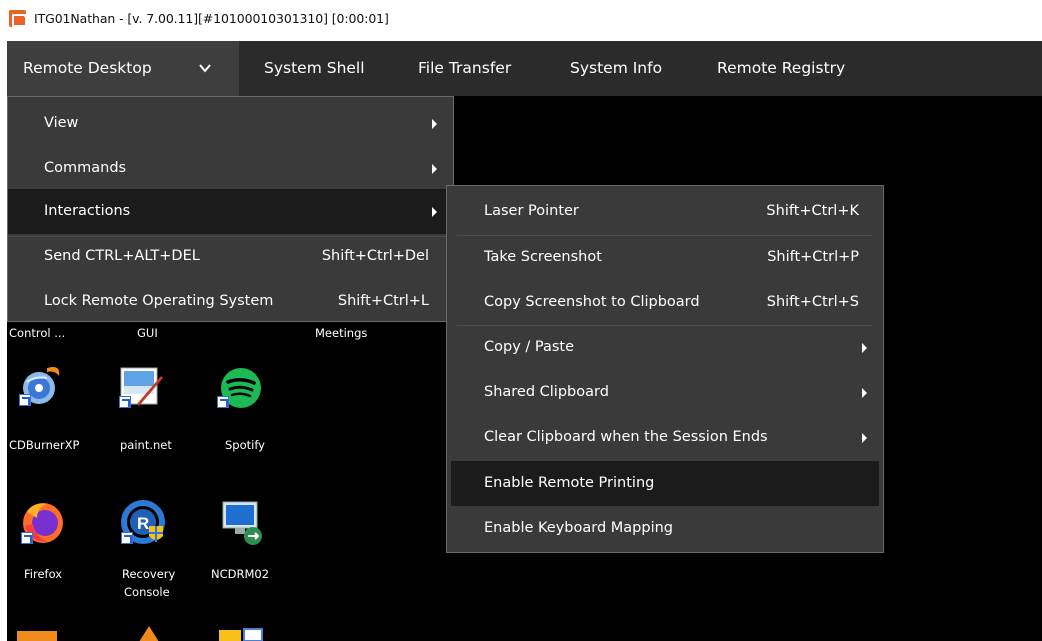  What do you see at coordinates (626, 437) in the screenshot?
I see `menu-item-label: Clear Clipboard when the Session Ends` at bounding box center [626, 437].